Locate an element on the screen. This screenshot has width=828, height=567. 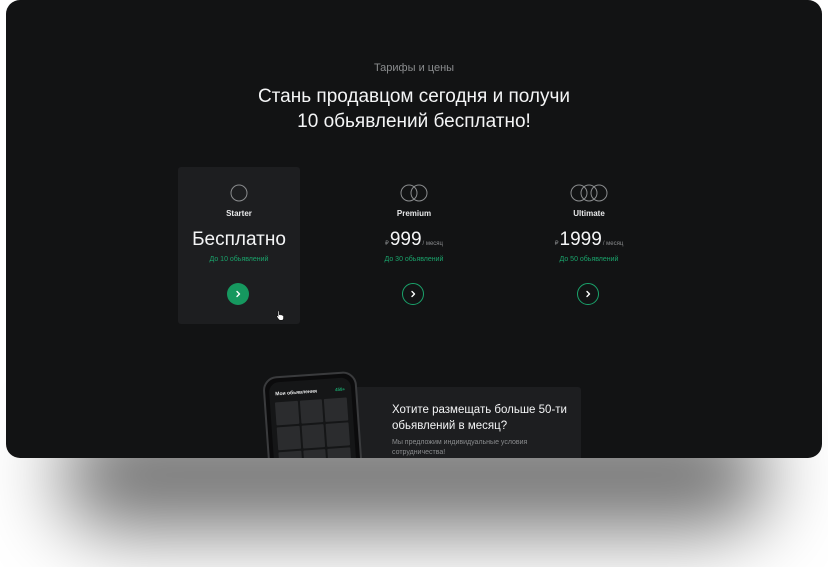
price-value: 999 is located at coordinates (405, 239).